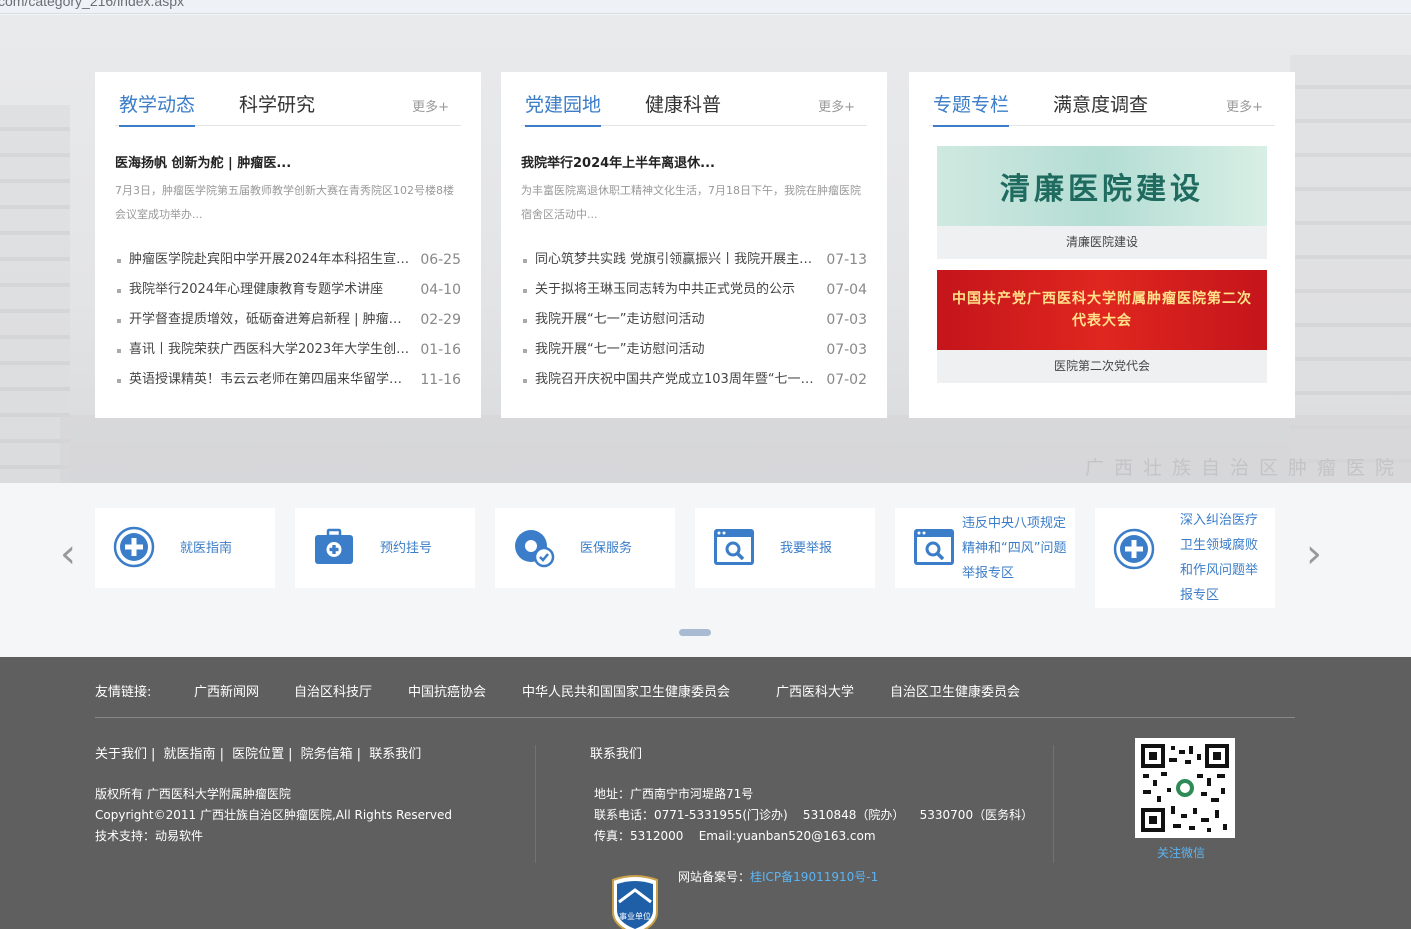 This screenshot has height=929, width=1411. Describe the element at coordinates (806, 548) in the screenshot. I see `service-label: 我要举报` at that location.